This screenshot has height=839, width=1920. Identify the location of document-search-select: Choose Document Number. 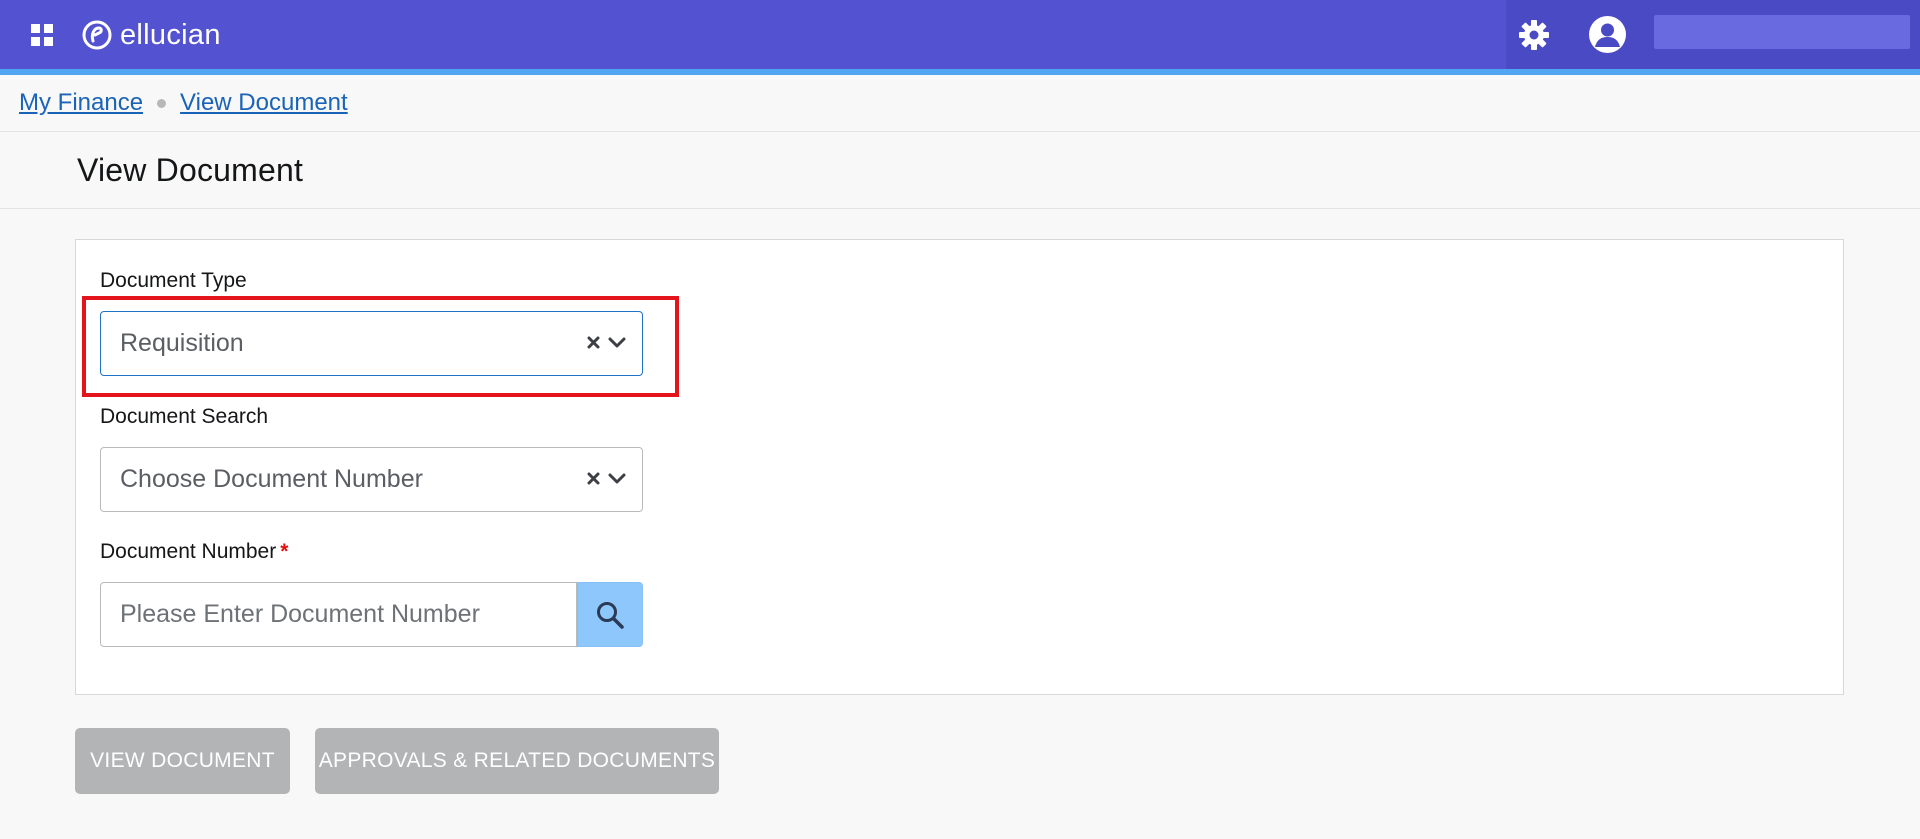
(371, 479).